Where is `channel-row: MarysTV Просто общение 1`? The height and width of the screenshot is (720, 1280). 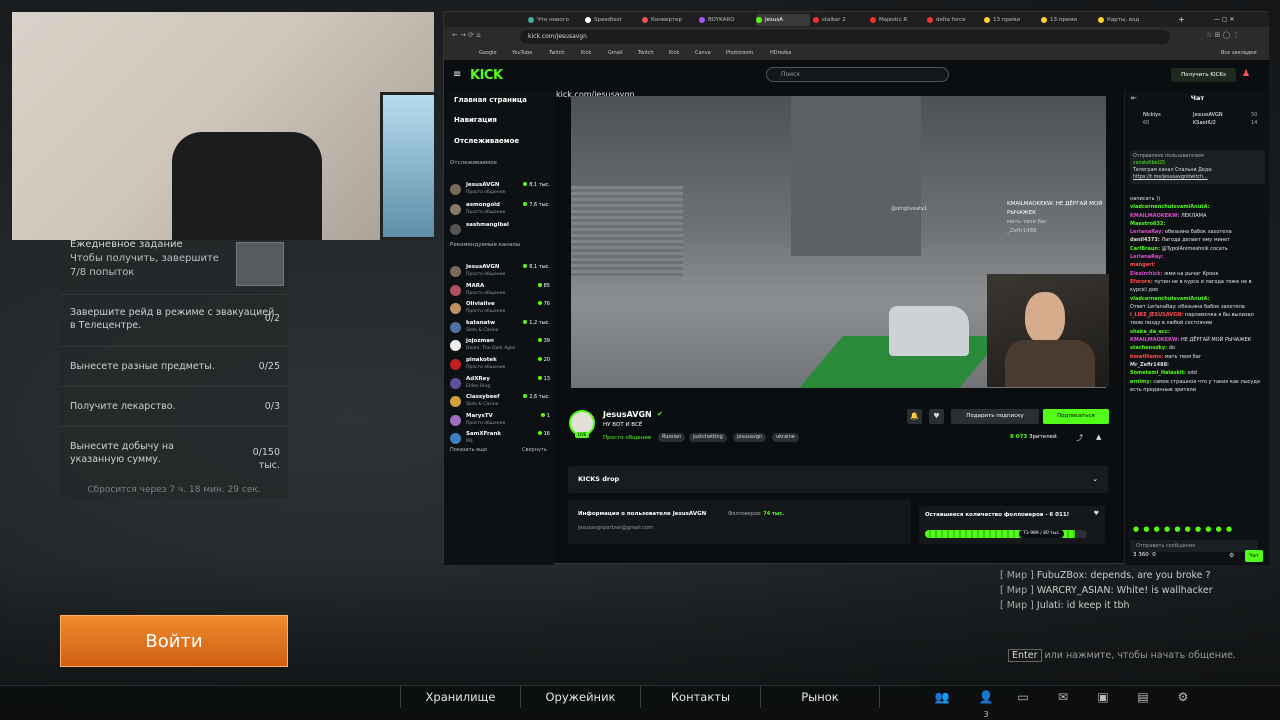
channel-row: MarysTV Просто общение 1 is located at coordinates (500, 422).